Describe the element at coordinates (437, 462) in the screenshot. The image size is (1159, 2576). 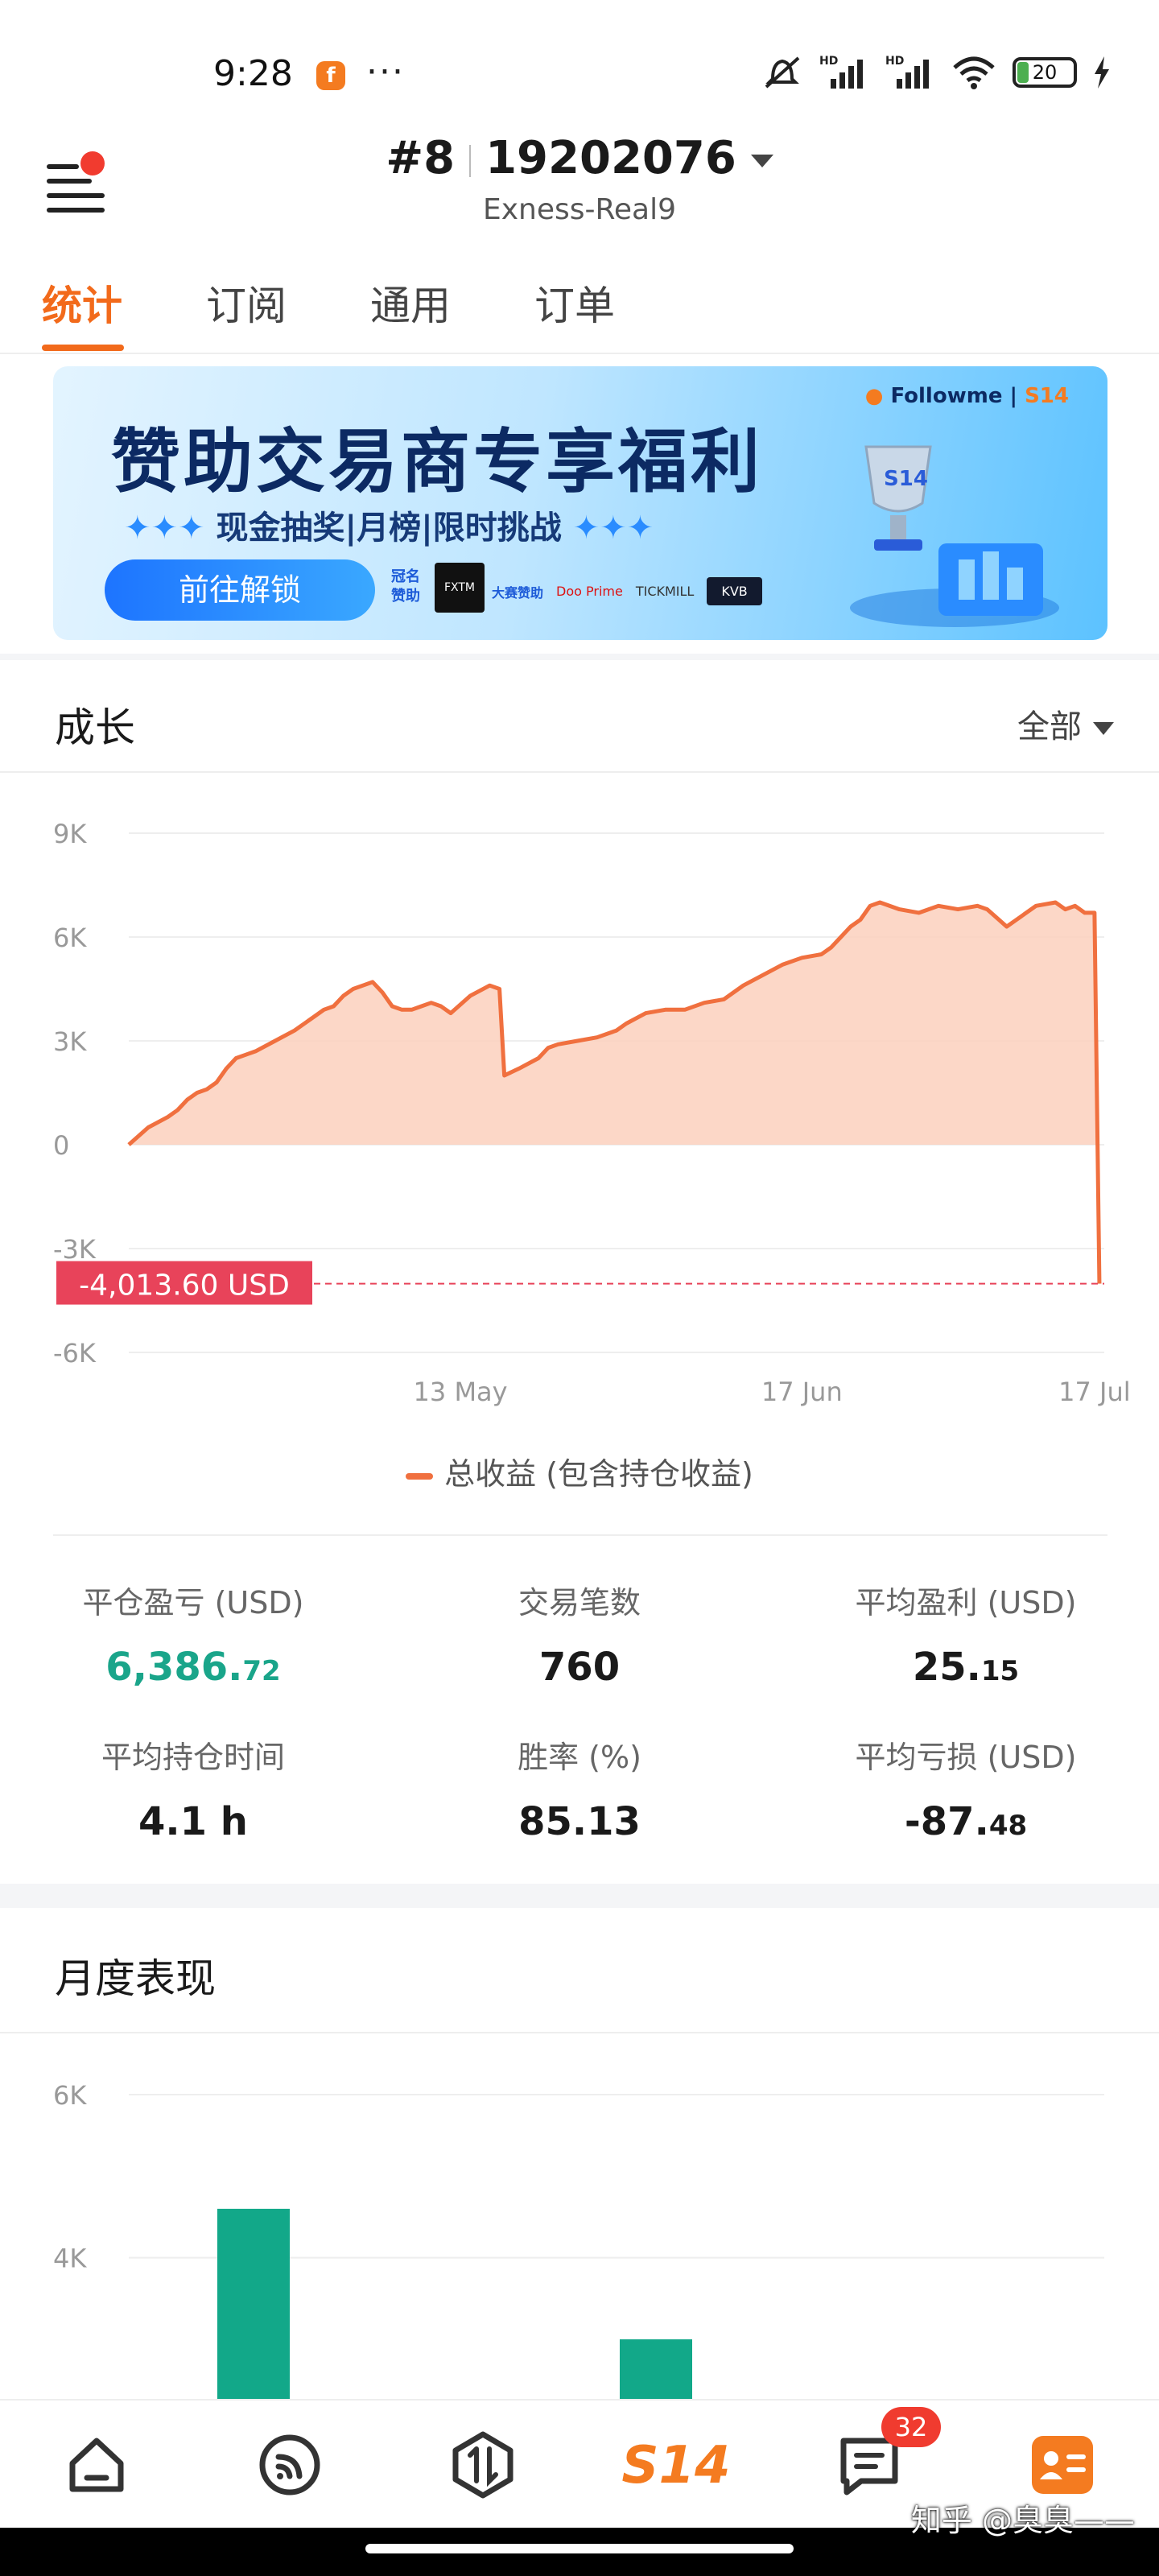
I see `banner-title: 赞助交易商专享福利` at that location.